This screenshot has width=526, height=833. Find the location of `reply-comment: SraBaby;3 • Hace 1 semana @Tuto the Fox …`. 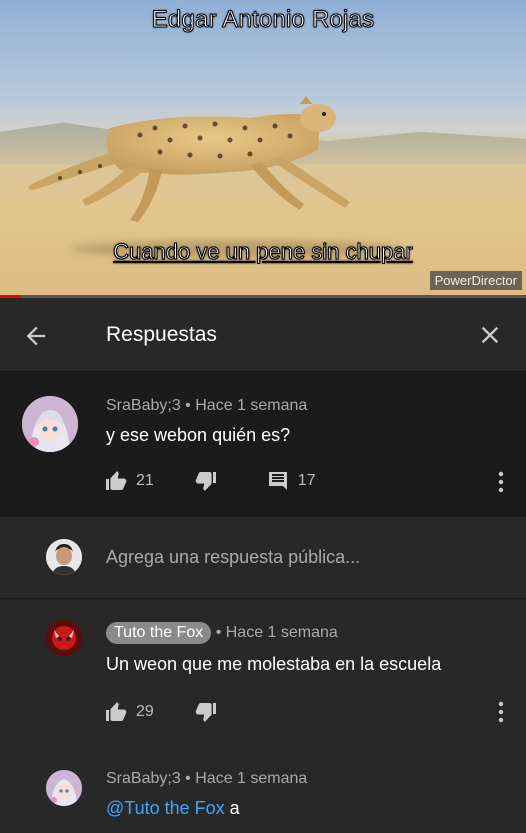

reply-comment: SraBaby;3 • Hace 1 semana @Tuto the Fox … is located at coordinates (263, 791).